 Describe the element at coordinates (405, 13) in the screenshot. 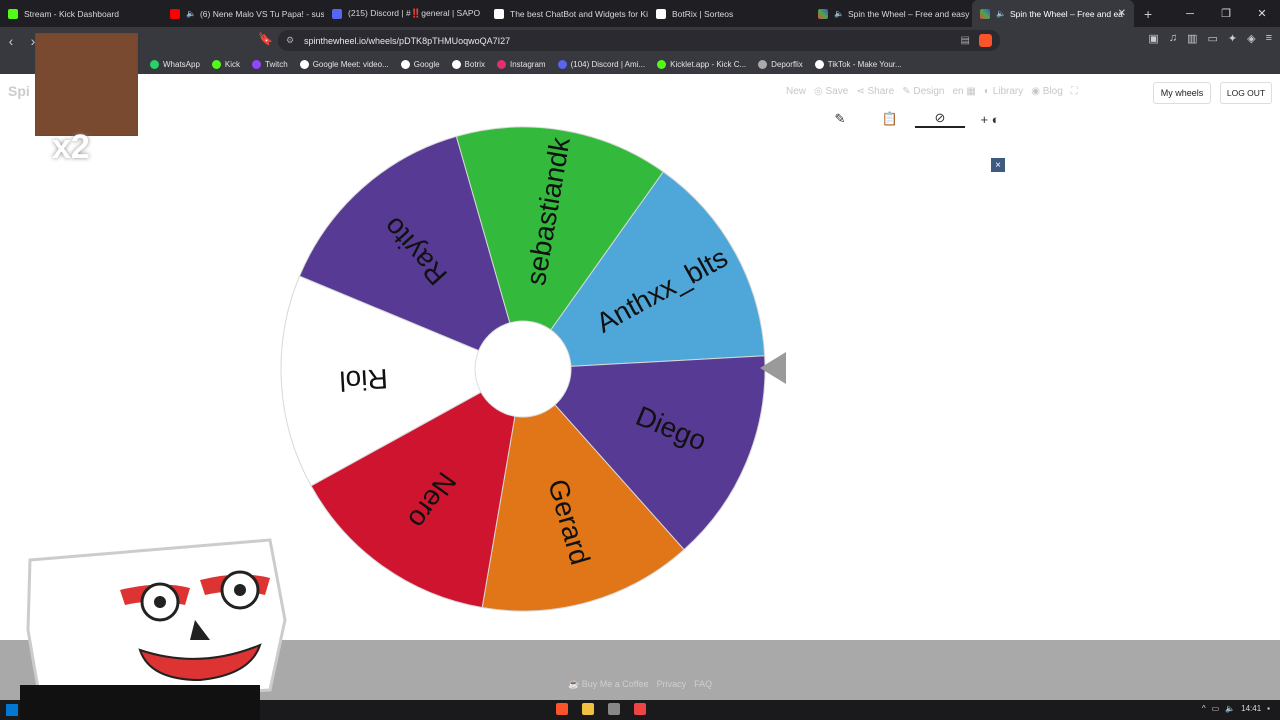

I see `tab-discord: (215) Discord | #‼️general | SAPO` at that location.